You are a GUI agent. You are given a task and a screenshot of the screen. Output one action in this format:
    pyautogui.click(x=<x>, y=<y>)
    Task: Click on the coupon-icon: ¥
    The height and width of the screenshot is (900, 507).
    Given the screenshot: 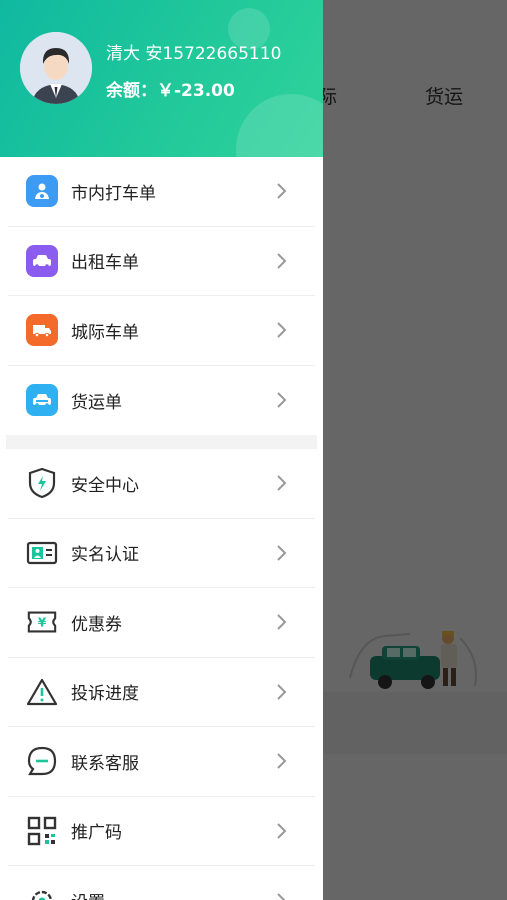 What is the action you would take?
    pyautogui.click(x=42, y=622)
    